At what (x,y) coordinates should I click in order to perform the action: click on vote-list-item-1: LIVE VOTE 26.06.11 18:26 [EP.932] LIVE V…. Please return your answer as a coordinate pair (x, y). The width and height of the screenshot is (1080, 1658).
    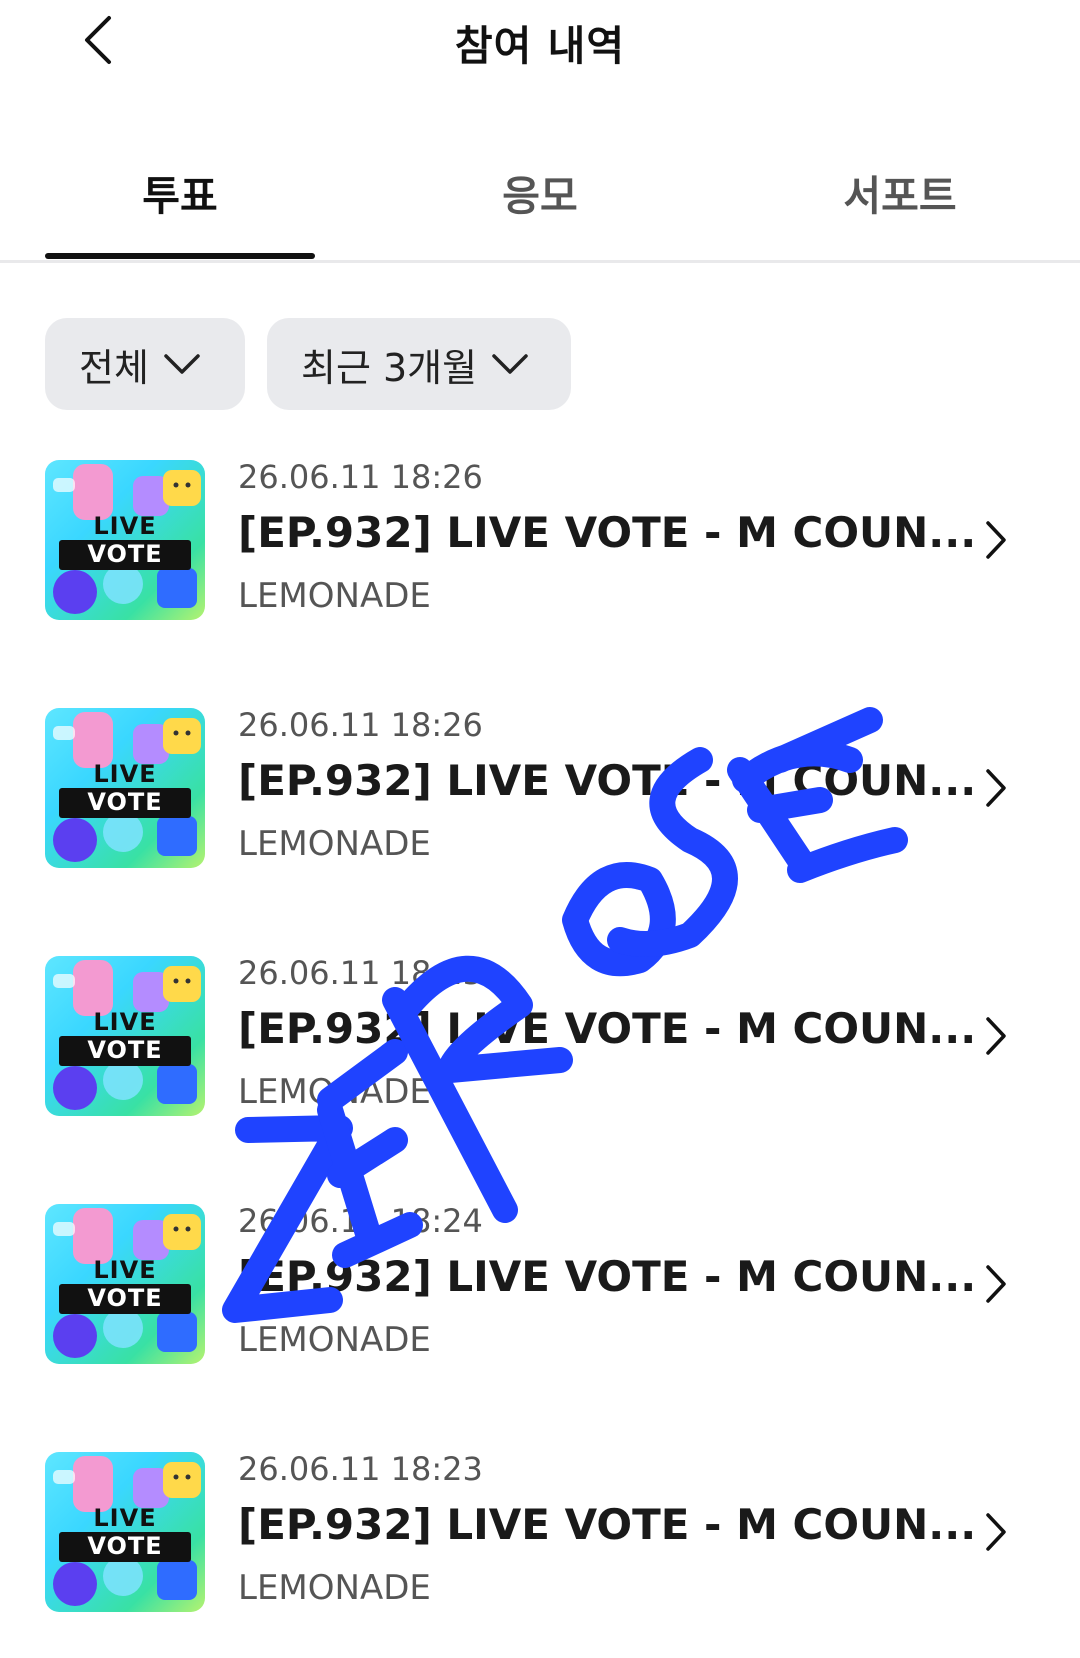
    Looking at the image, I should click on (540, 539).